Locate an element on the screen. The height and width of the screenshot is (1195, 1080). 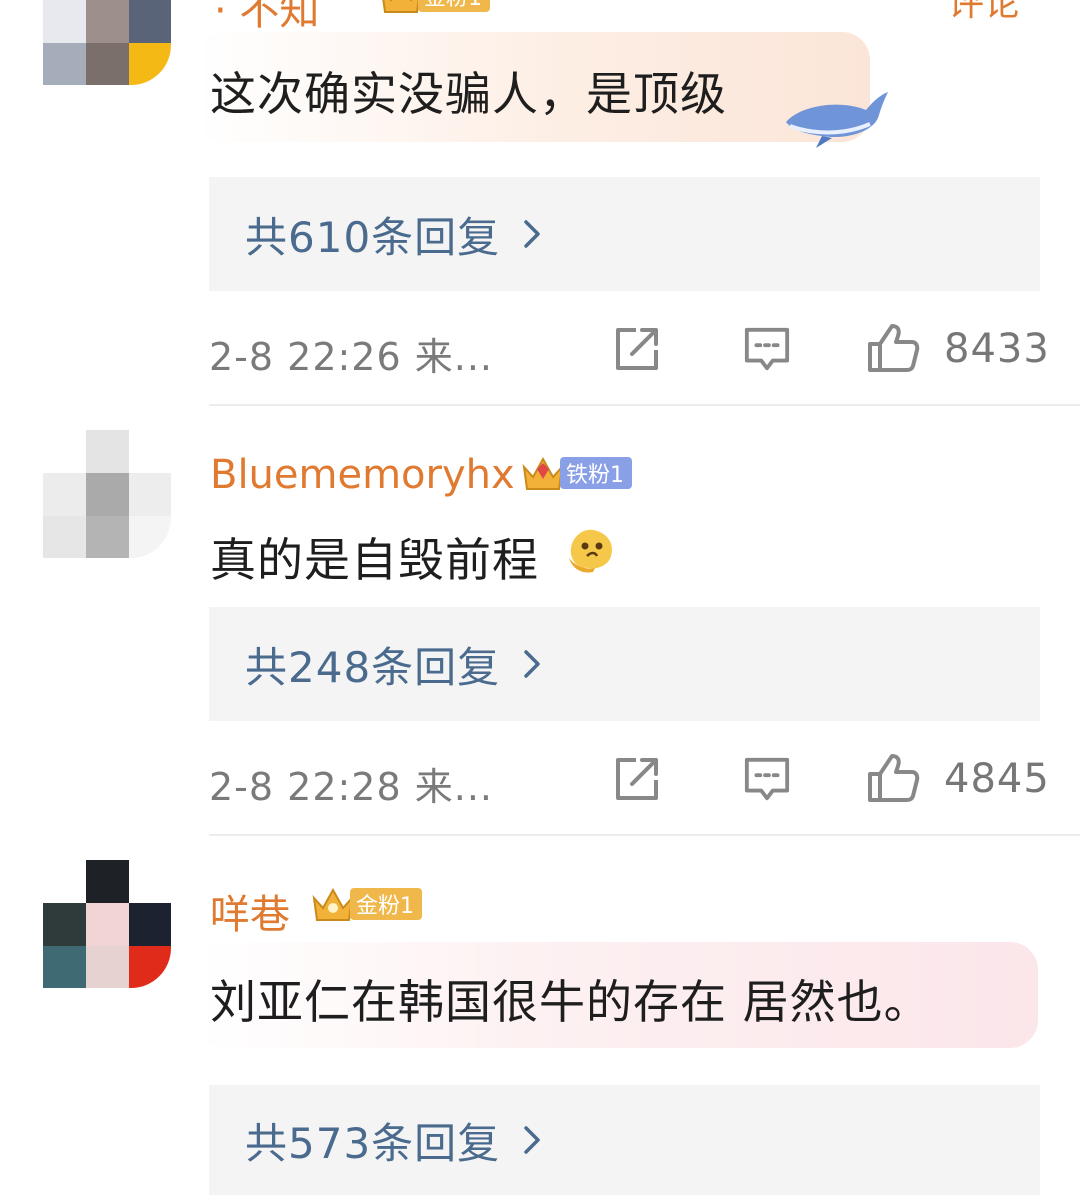
corner-label: 评论 is located at coordinates (984, 12).